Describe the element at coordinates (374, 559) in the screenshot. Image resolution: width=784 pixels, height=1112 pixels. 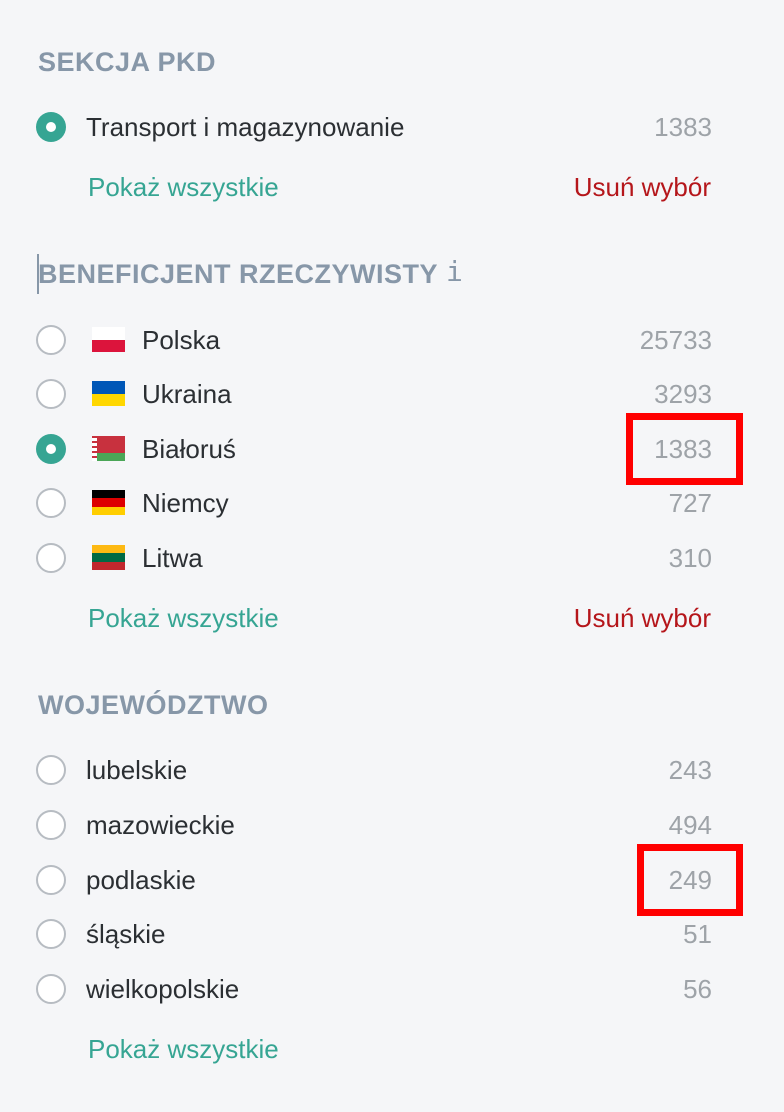
I see `beneficiary-option-litwa: Litwa 310` at that location.